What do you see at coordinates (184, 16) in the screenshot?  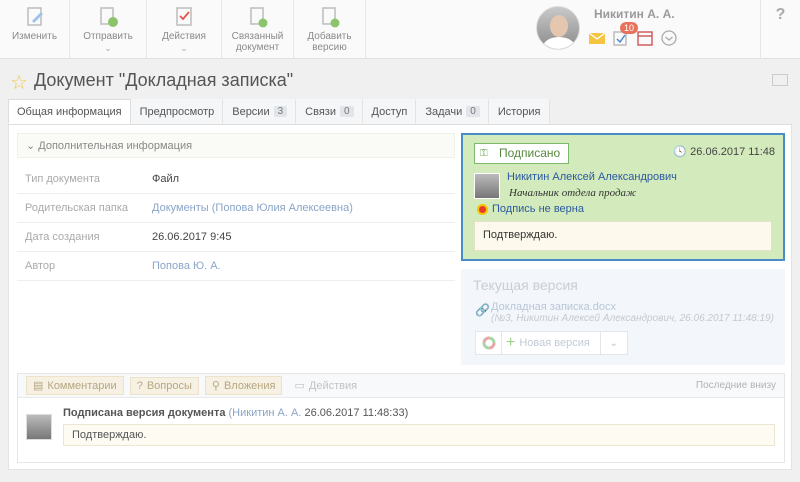 I see `checklist-icon` at bounding box center [184, 16].